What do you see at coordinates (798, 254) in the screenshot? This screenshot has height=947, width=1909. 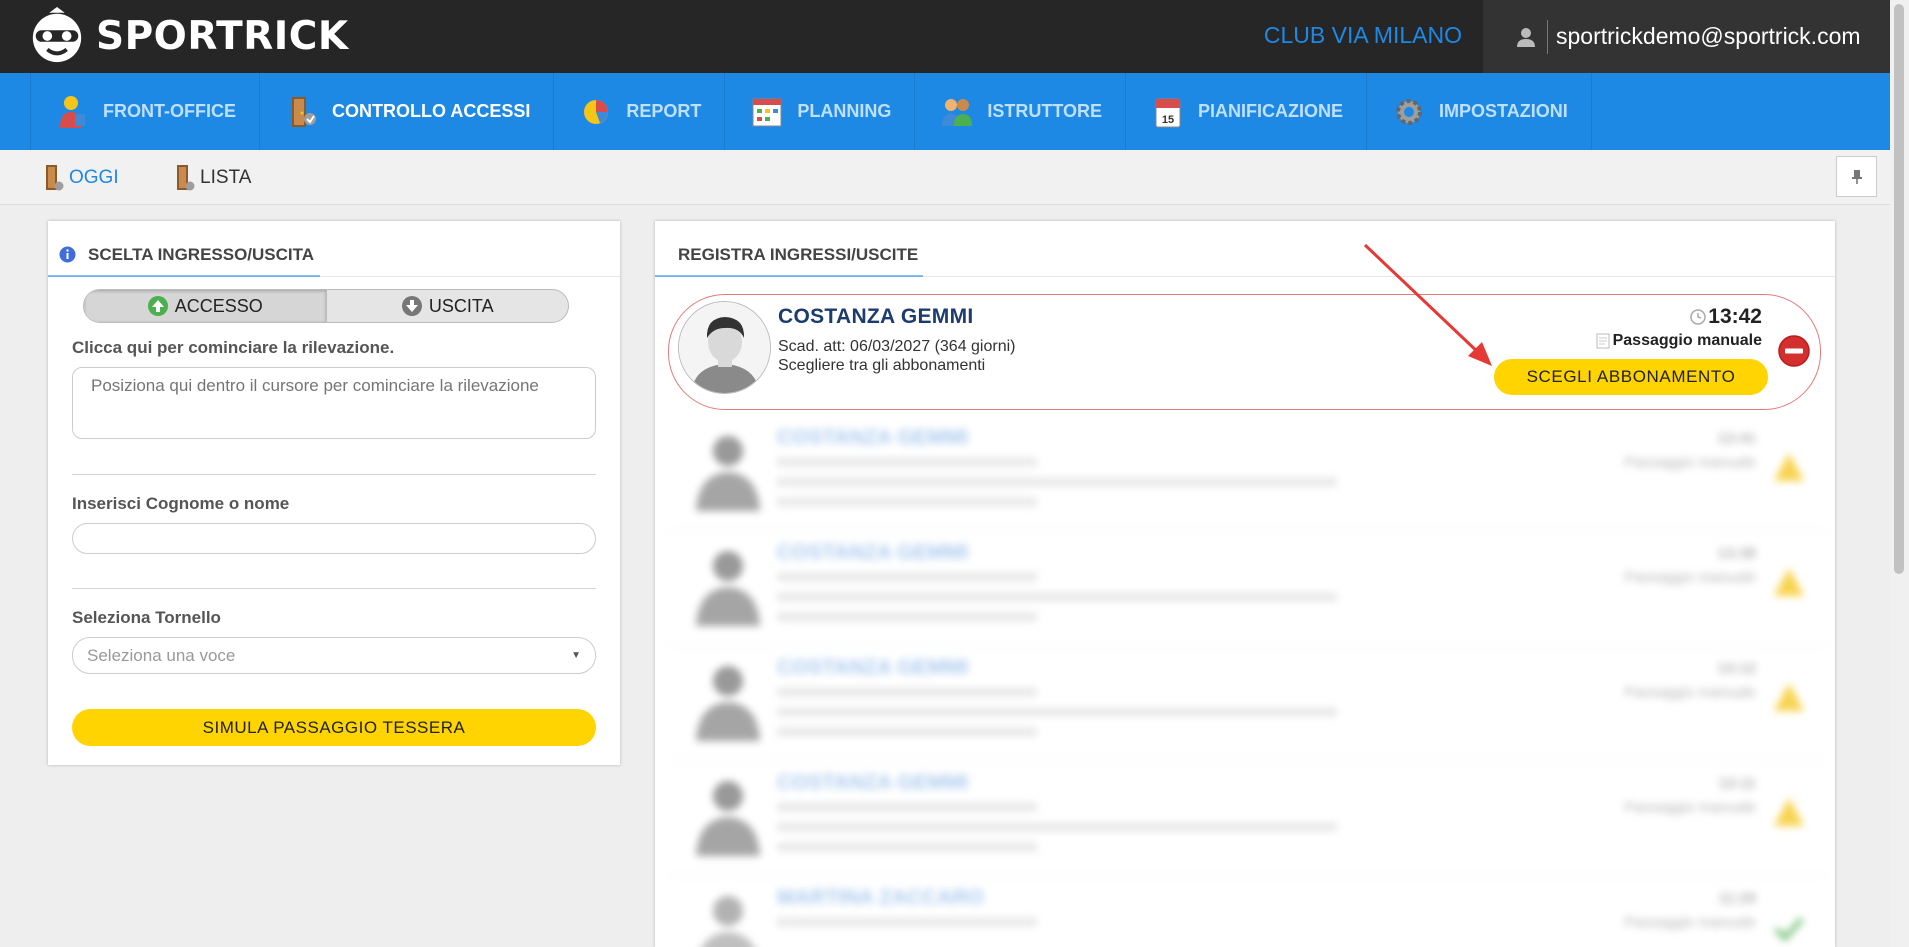 I see `panel-title: REGISTRA INGRESSI/USCITE` at bounding box center [798, 254].